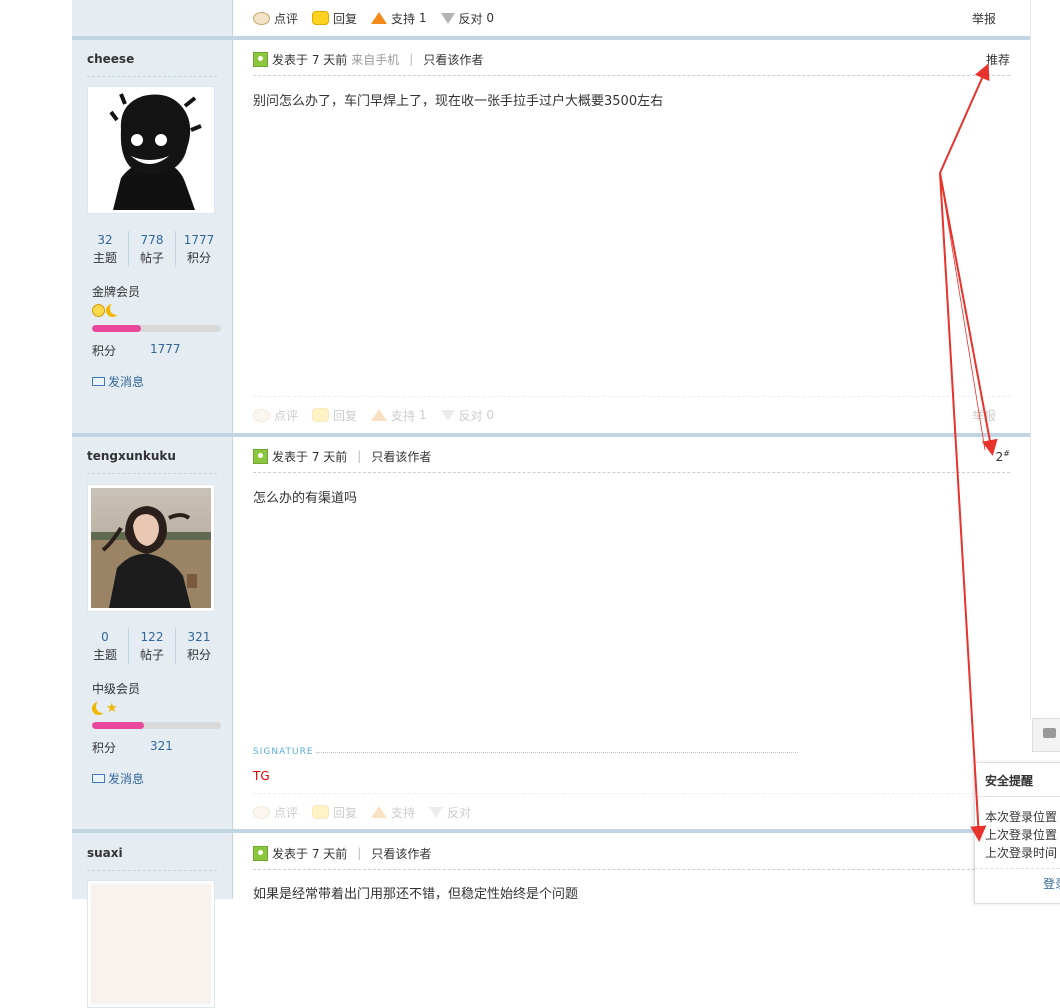  I want to click on floor-number: 2#, so click(1003, 456).